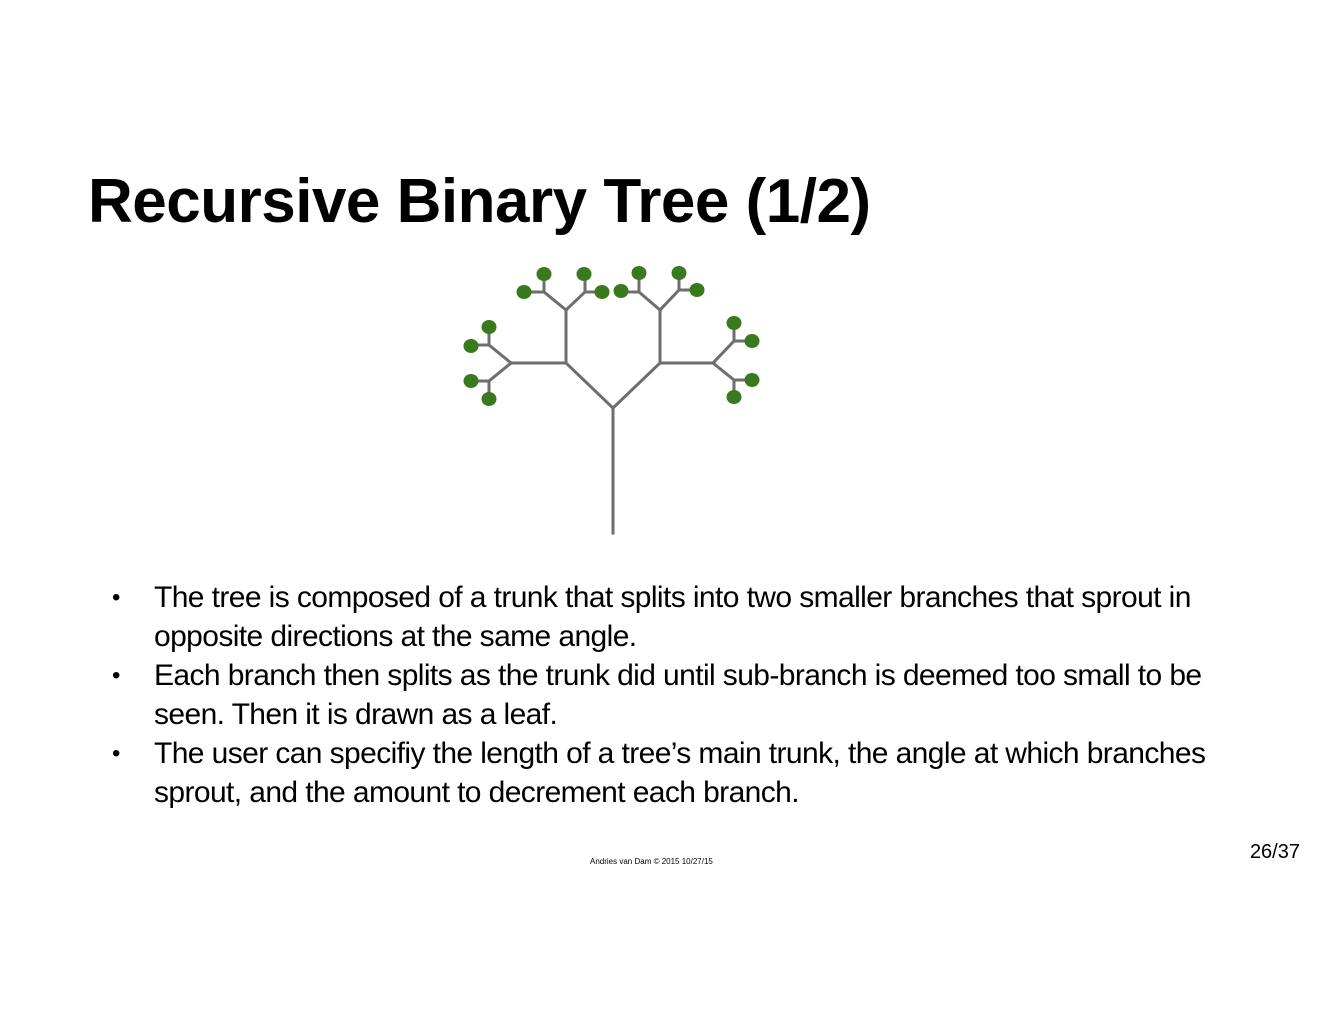 Image resolution: width=1320 pixels, height=1020 pixels. What do you see at coordinates (479, 201) in the screenshot?
I see `slide-title: Recursive Binary Tree (1/2)` at bounding box center [479, 201].